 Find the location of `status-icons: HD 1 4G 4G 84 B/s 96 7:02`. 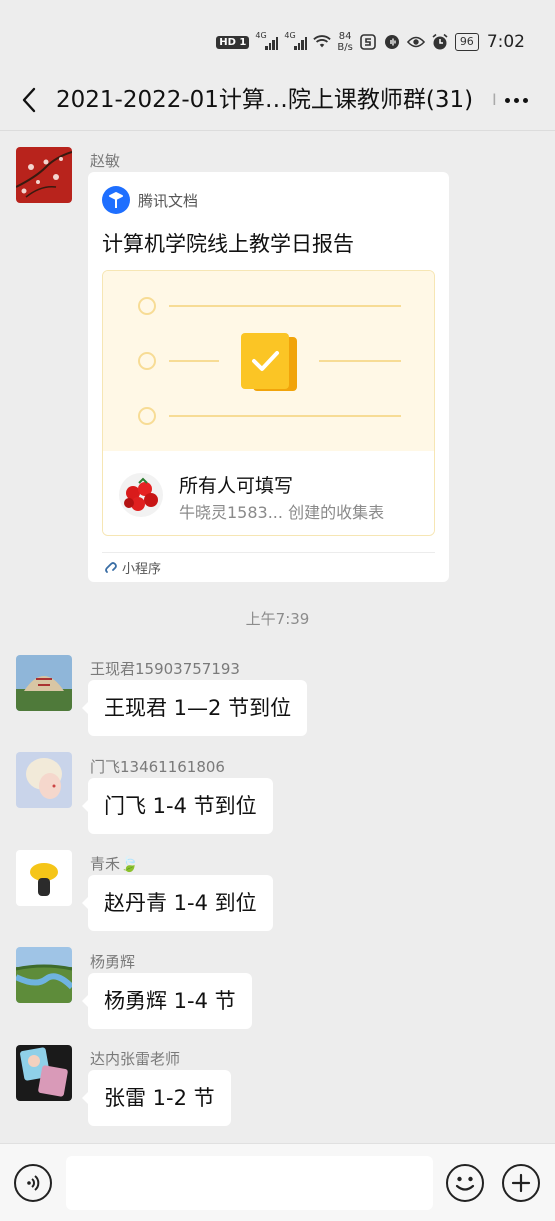

status-icons: HD 1 4G 4G 84 B/s 96 7:02 is located at coordinates (370, 42).